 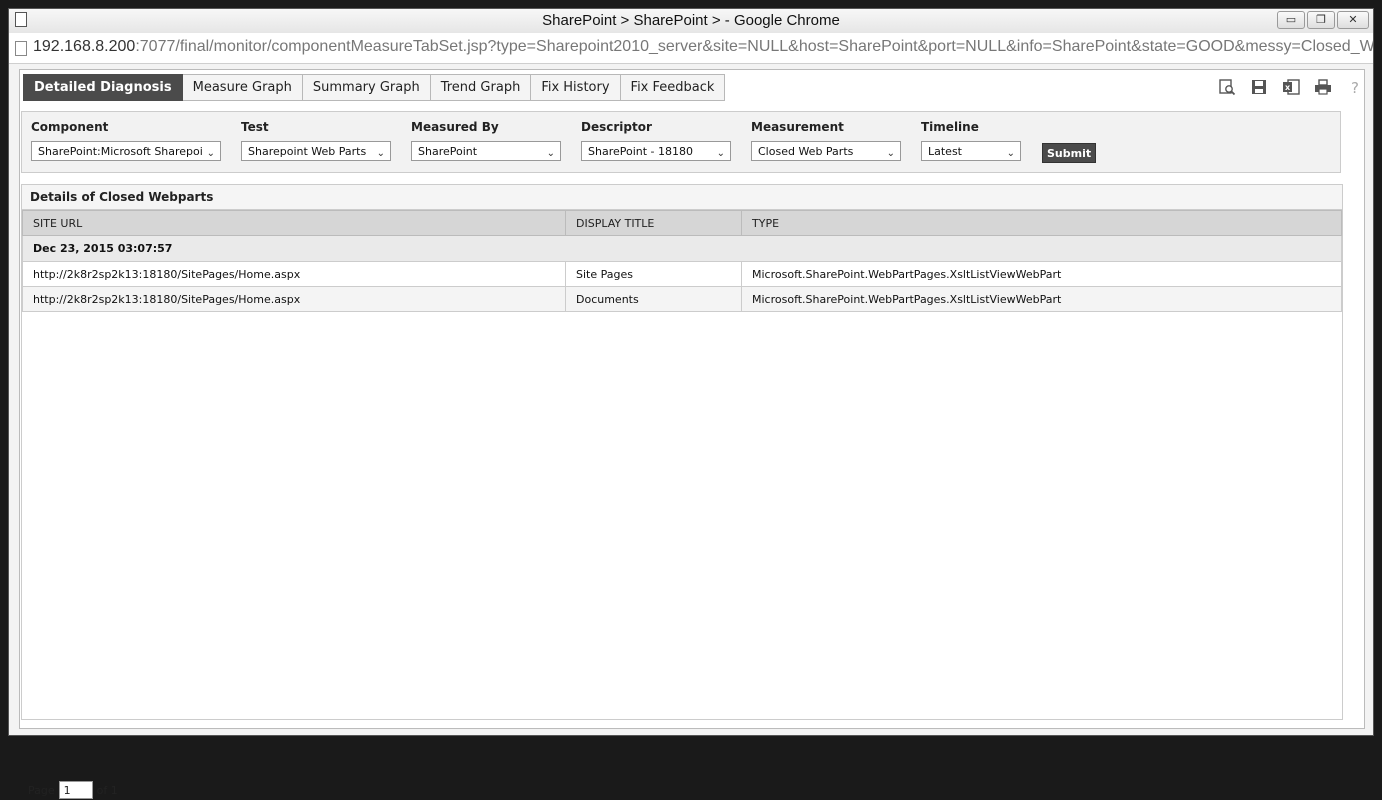 What do you see at coordinates (971, 151) in the screenshot?
I see `timeline-select: Latest ⌄` at bounding box center [971, 151].